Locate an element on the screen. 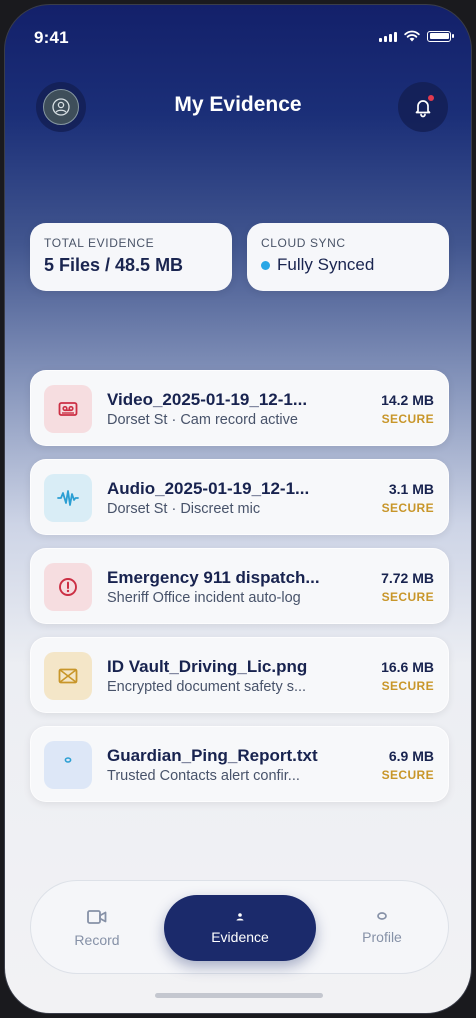 This screenshot has width=476, height=1018. home-indicator is located at coordinates (239, 995).